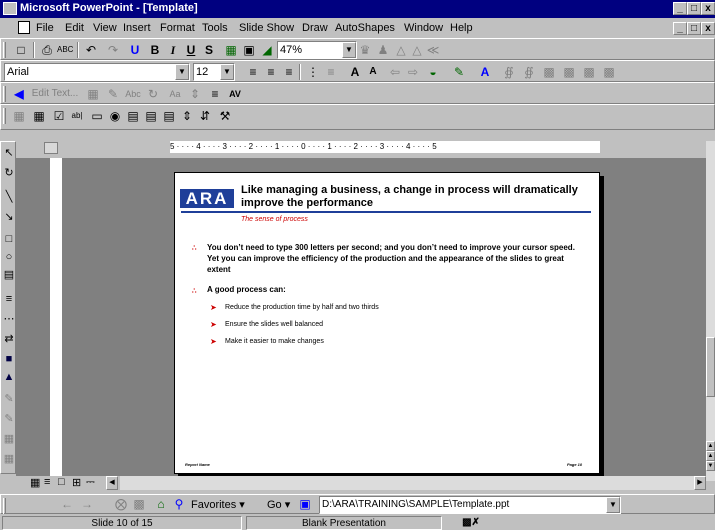 This screenshot has height=530, width=715. What do you see at coordinates (471, 523) in the screenshot?
I see `spelling-status-icon: ▩✗` at bounding box center [471, 523].